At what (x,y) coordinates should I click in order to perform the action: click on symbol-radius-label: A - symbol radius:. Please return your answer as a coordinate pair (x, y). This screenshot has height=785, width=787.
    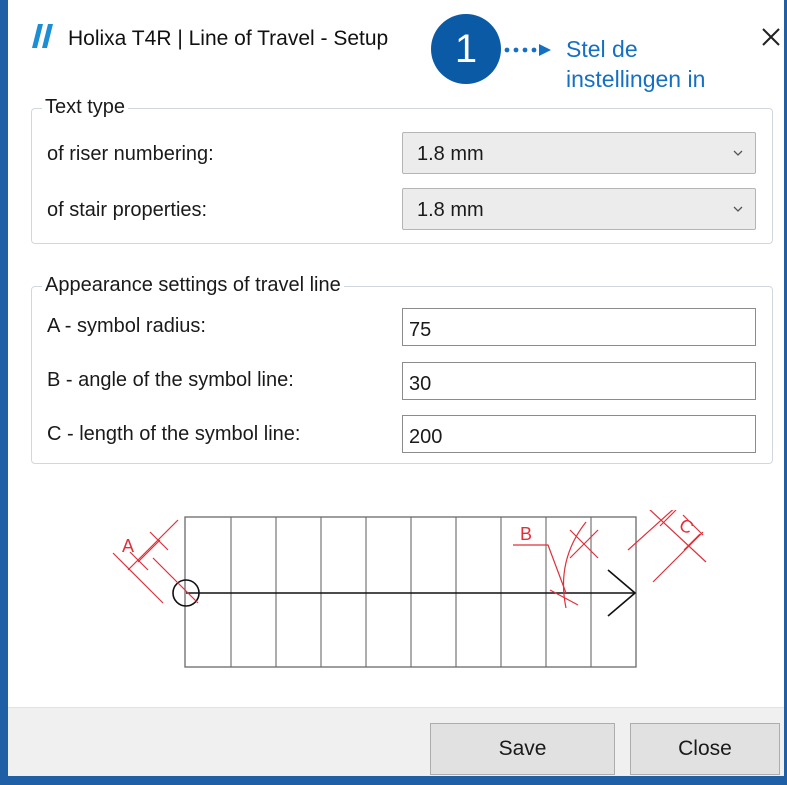
    Looking at the image, I should click on (126, 326).